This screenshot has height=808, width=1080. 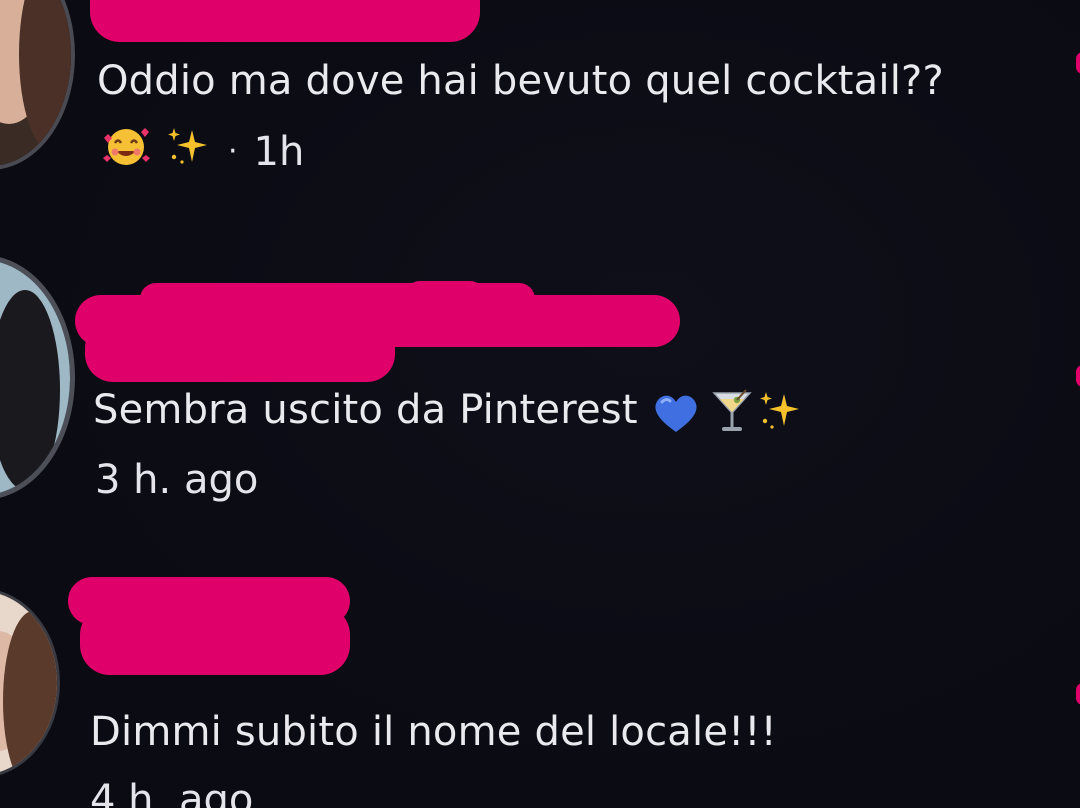 I want to click on comment-text-2: Sembra uscito da Pinterest, so click(x=365, y=410).